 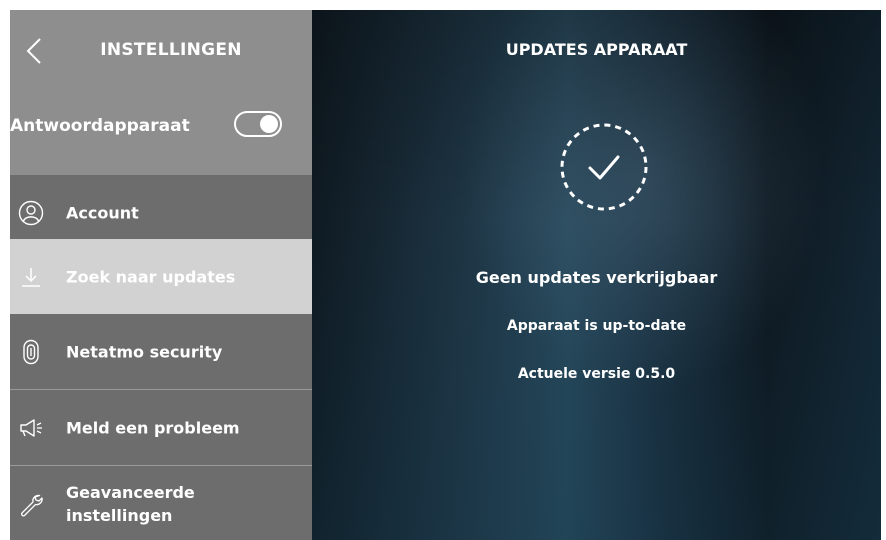 What do you see at coordinates (102, 212) in the screenshot?
I see `sidebar-item-label: Account` at bounding box center [102, 212].